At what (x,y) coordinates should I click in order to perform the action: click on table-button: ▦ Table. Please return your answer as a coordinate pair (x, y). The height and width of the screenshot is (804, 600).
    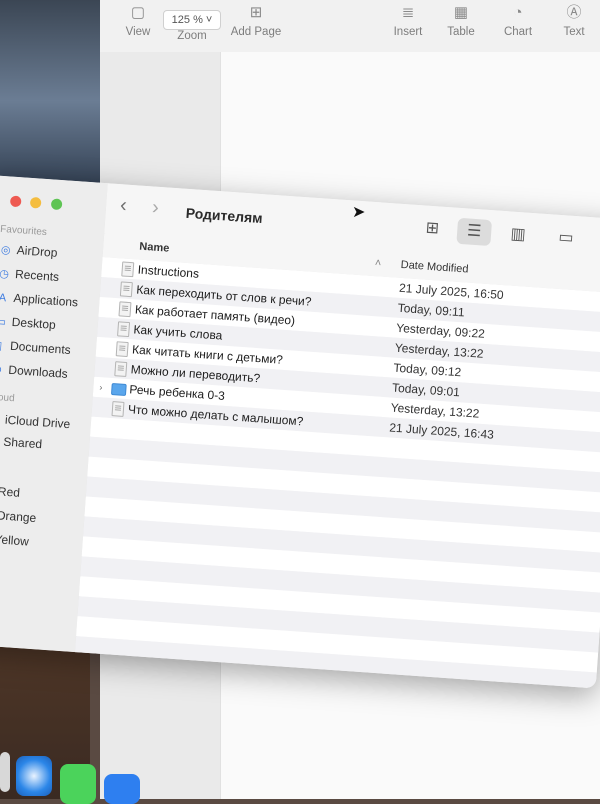
    Looking at the image, I should click on (461, 19).